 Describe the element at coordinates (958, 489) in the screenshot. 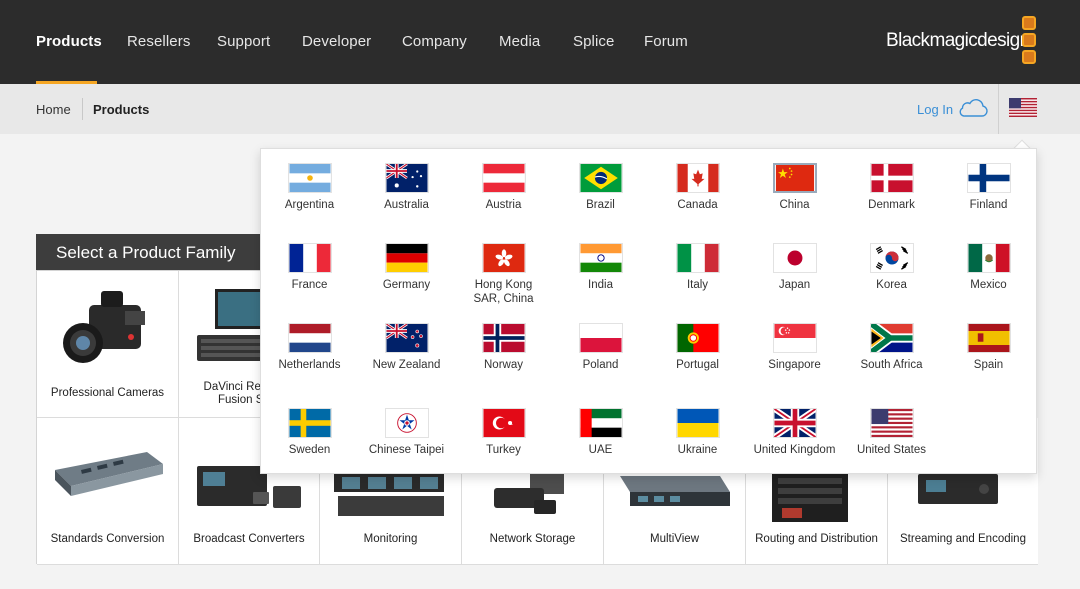

I see `streaming-encoder-image` at that location.